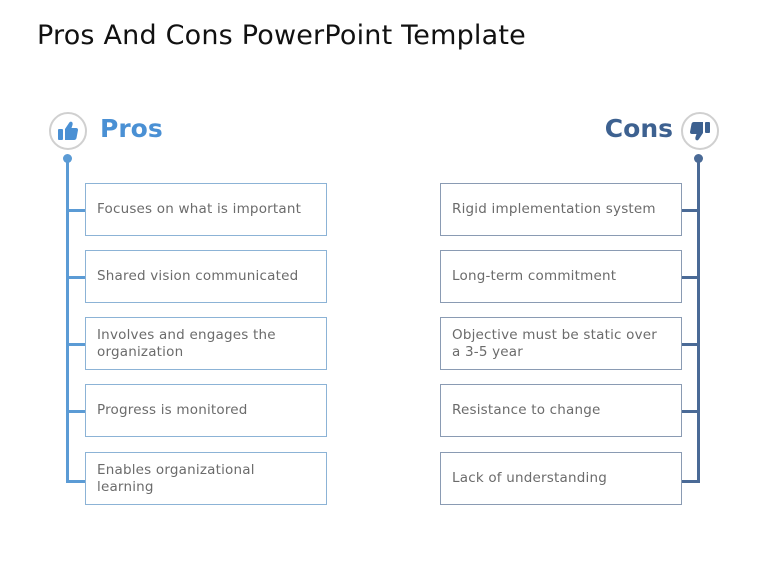 The height and width of the screenshot is (576, 768). Describe the element at coordinates (67, 320) in the screenshot. I see `pros-timeline-line` at that location.